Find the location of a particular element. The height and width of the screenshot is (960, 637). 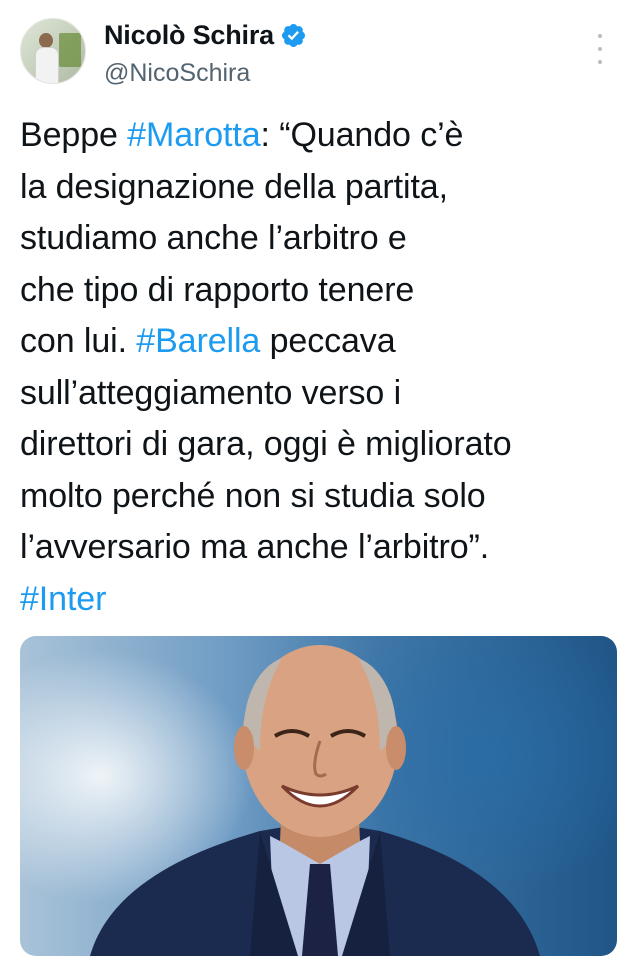

tweet-text-segment: l’avversario ma anche l’arbitro”. is located at coordinates (255, 547).